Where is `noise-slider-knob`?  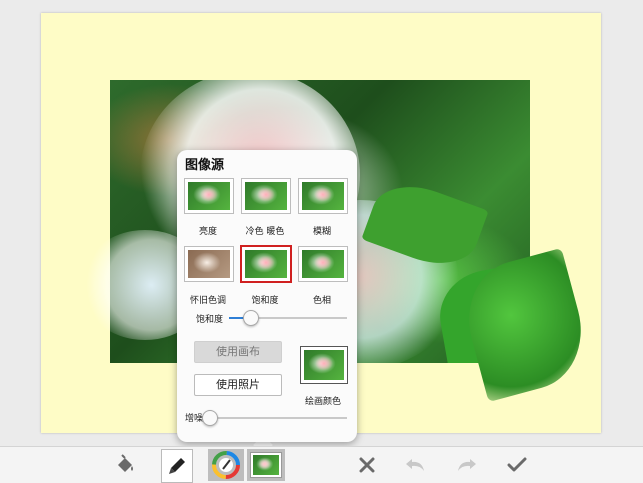 noise-slider-knob is located at coordinates (210, 418).